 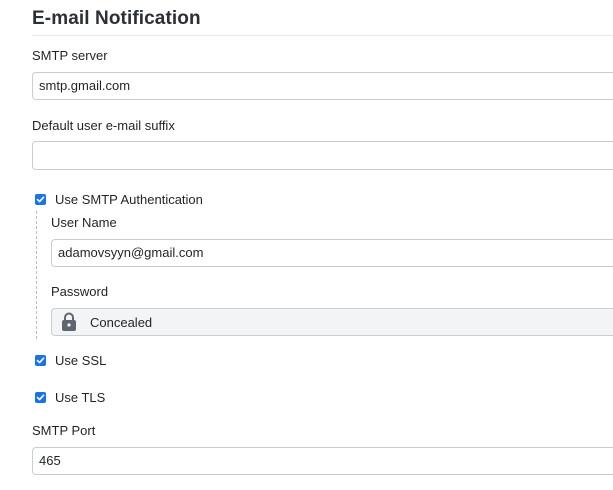 What do you see at coordinates (80, 291) in the screenshot?
I see `password-label: Password` at bounding box center [80, 291].